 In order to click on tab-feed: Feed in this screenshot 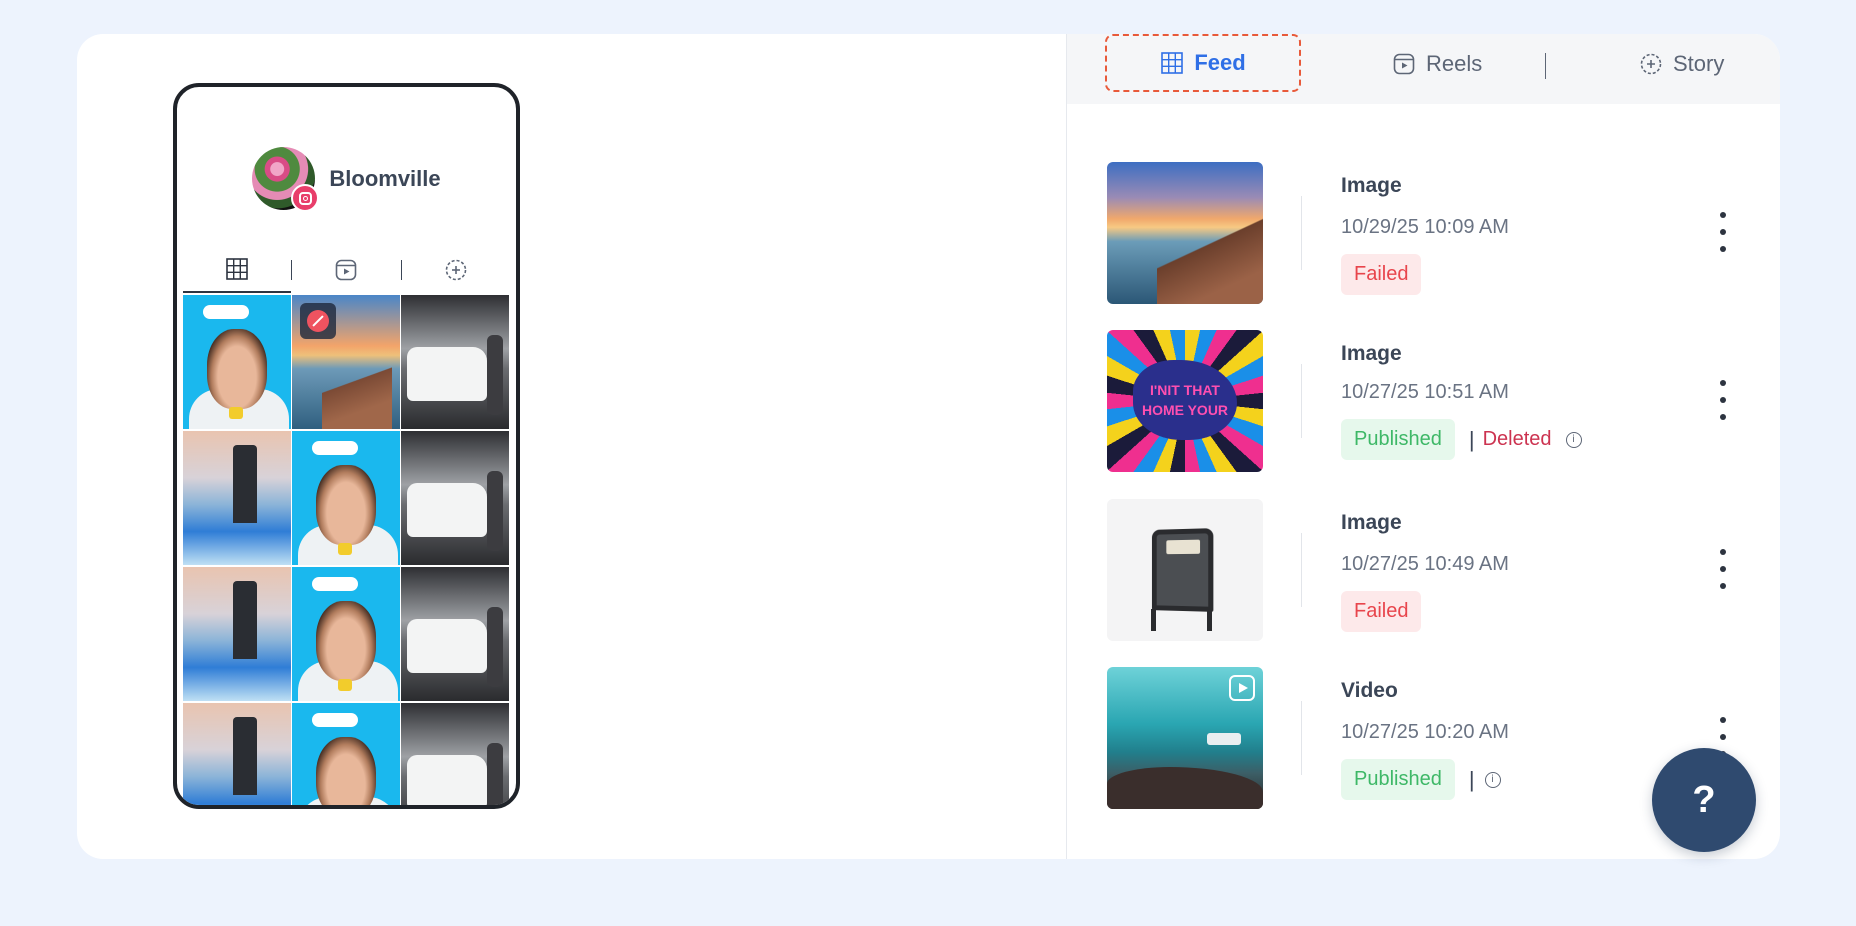, I will do `click(1203, 63)`.